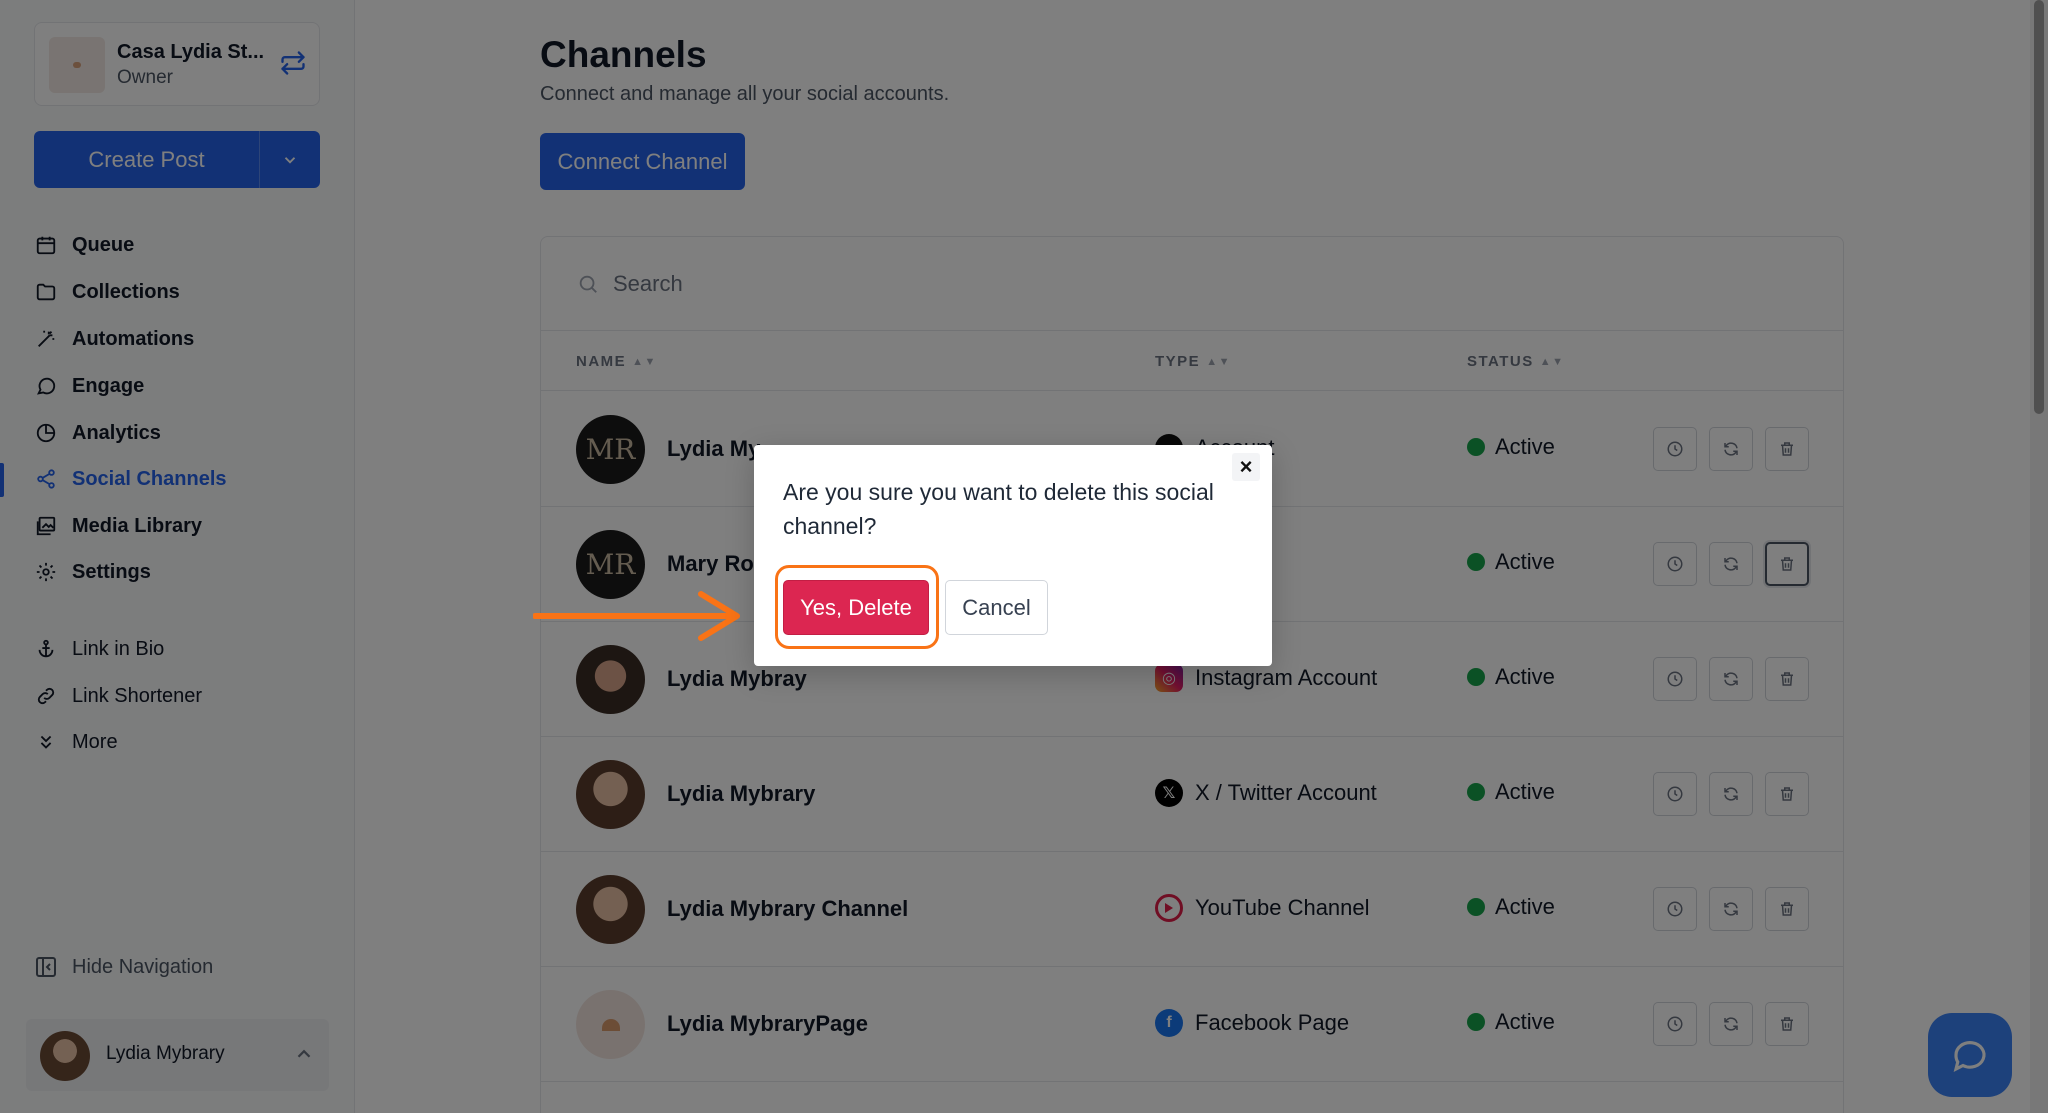  Describe the element at coordinates (856, 607) in the screenshot. I see `confirm-delete-button: Yes, Delete` at that location.